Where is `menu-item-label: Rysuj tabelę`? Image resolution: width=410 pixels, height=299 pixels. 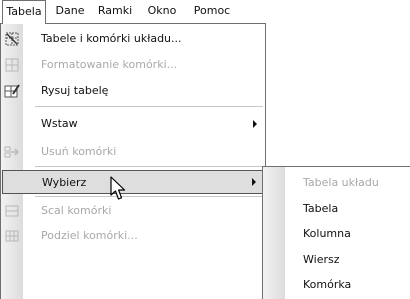 menu-item-label: Rysuj tabelę is located at coordinates (75, 90).